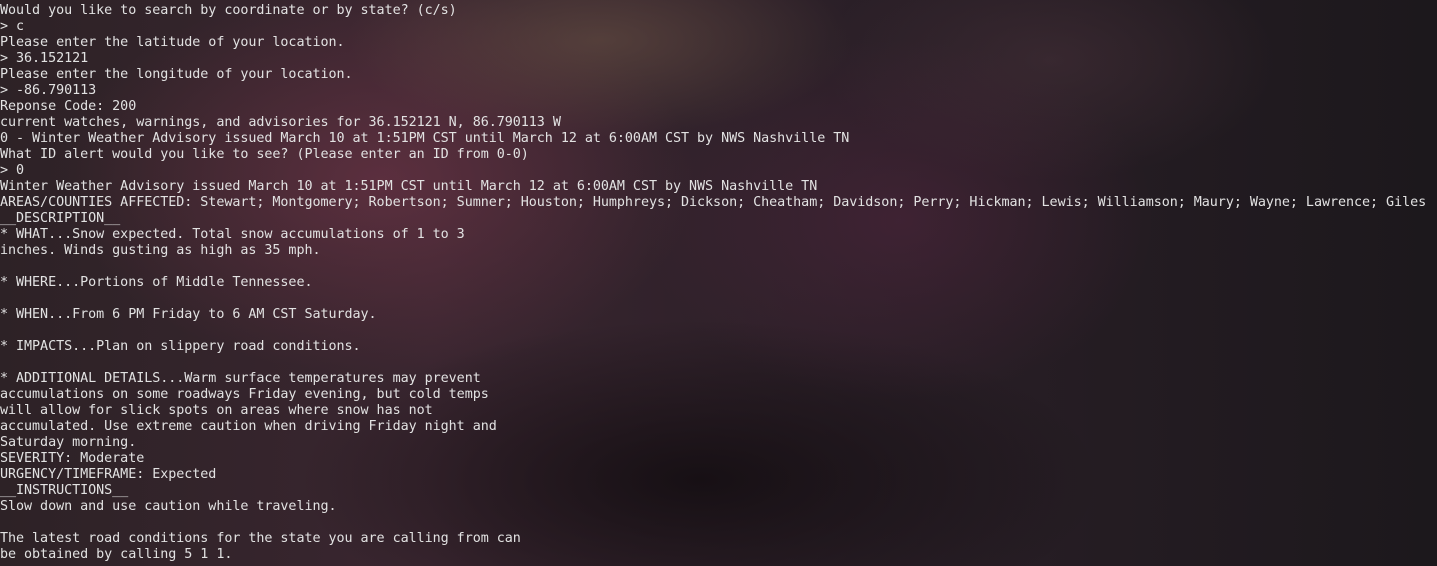  Describe the element at coordinates (160, 250) in the screenshot. I see `description-line: inches. Winds gusting as high as 35 mph.` at that location.